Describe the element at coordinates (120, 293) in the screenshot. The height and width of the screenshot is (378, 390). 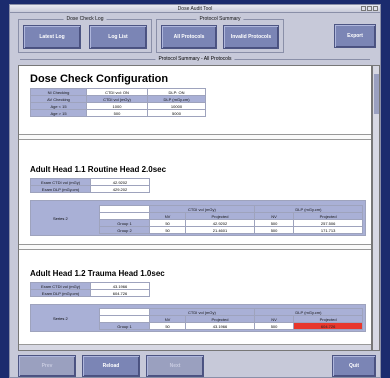
I see `exam-dlp-value: 604.726` at that location.